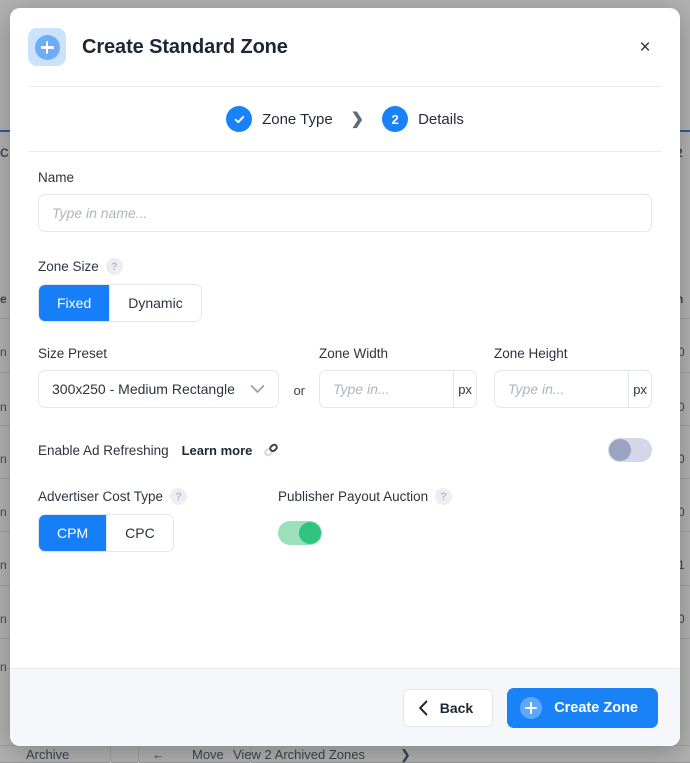 The height and width of the screenshot is (763, 690). Describe the element at coordinates (271, 450) in the screenshot. I see `chain-link-icon` at that location.